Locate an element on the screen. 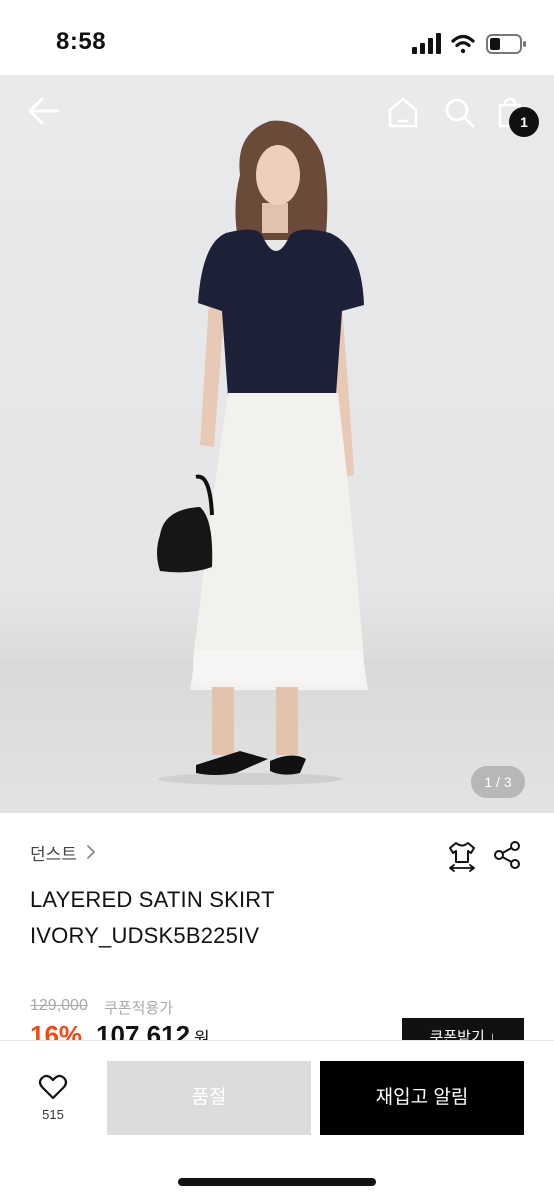 Image resolution: width=554 pixels, height=1200 pixels. image-pager: 1 / 3 is located at coordinates (498, 782).